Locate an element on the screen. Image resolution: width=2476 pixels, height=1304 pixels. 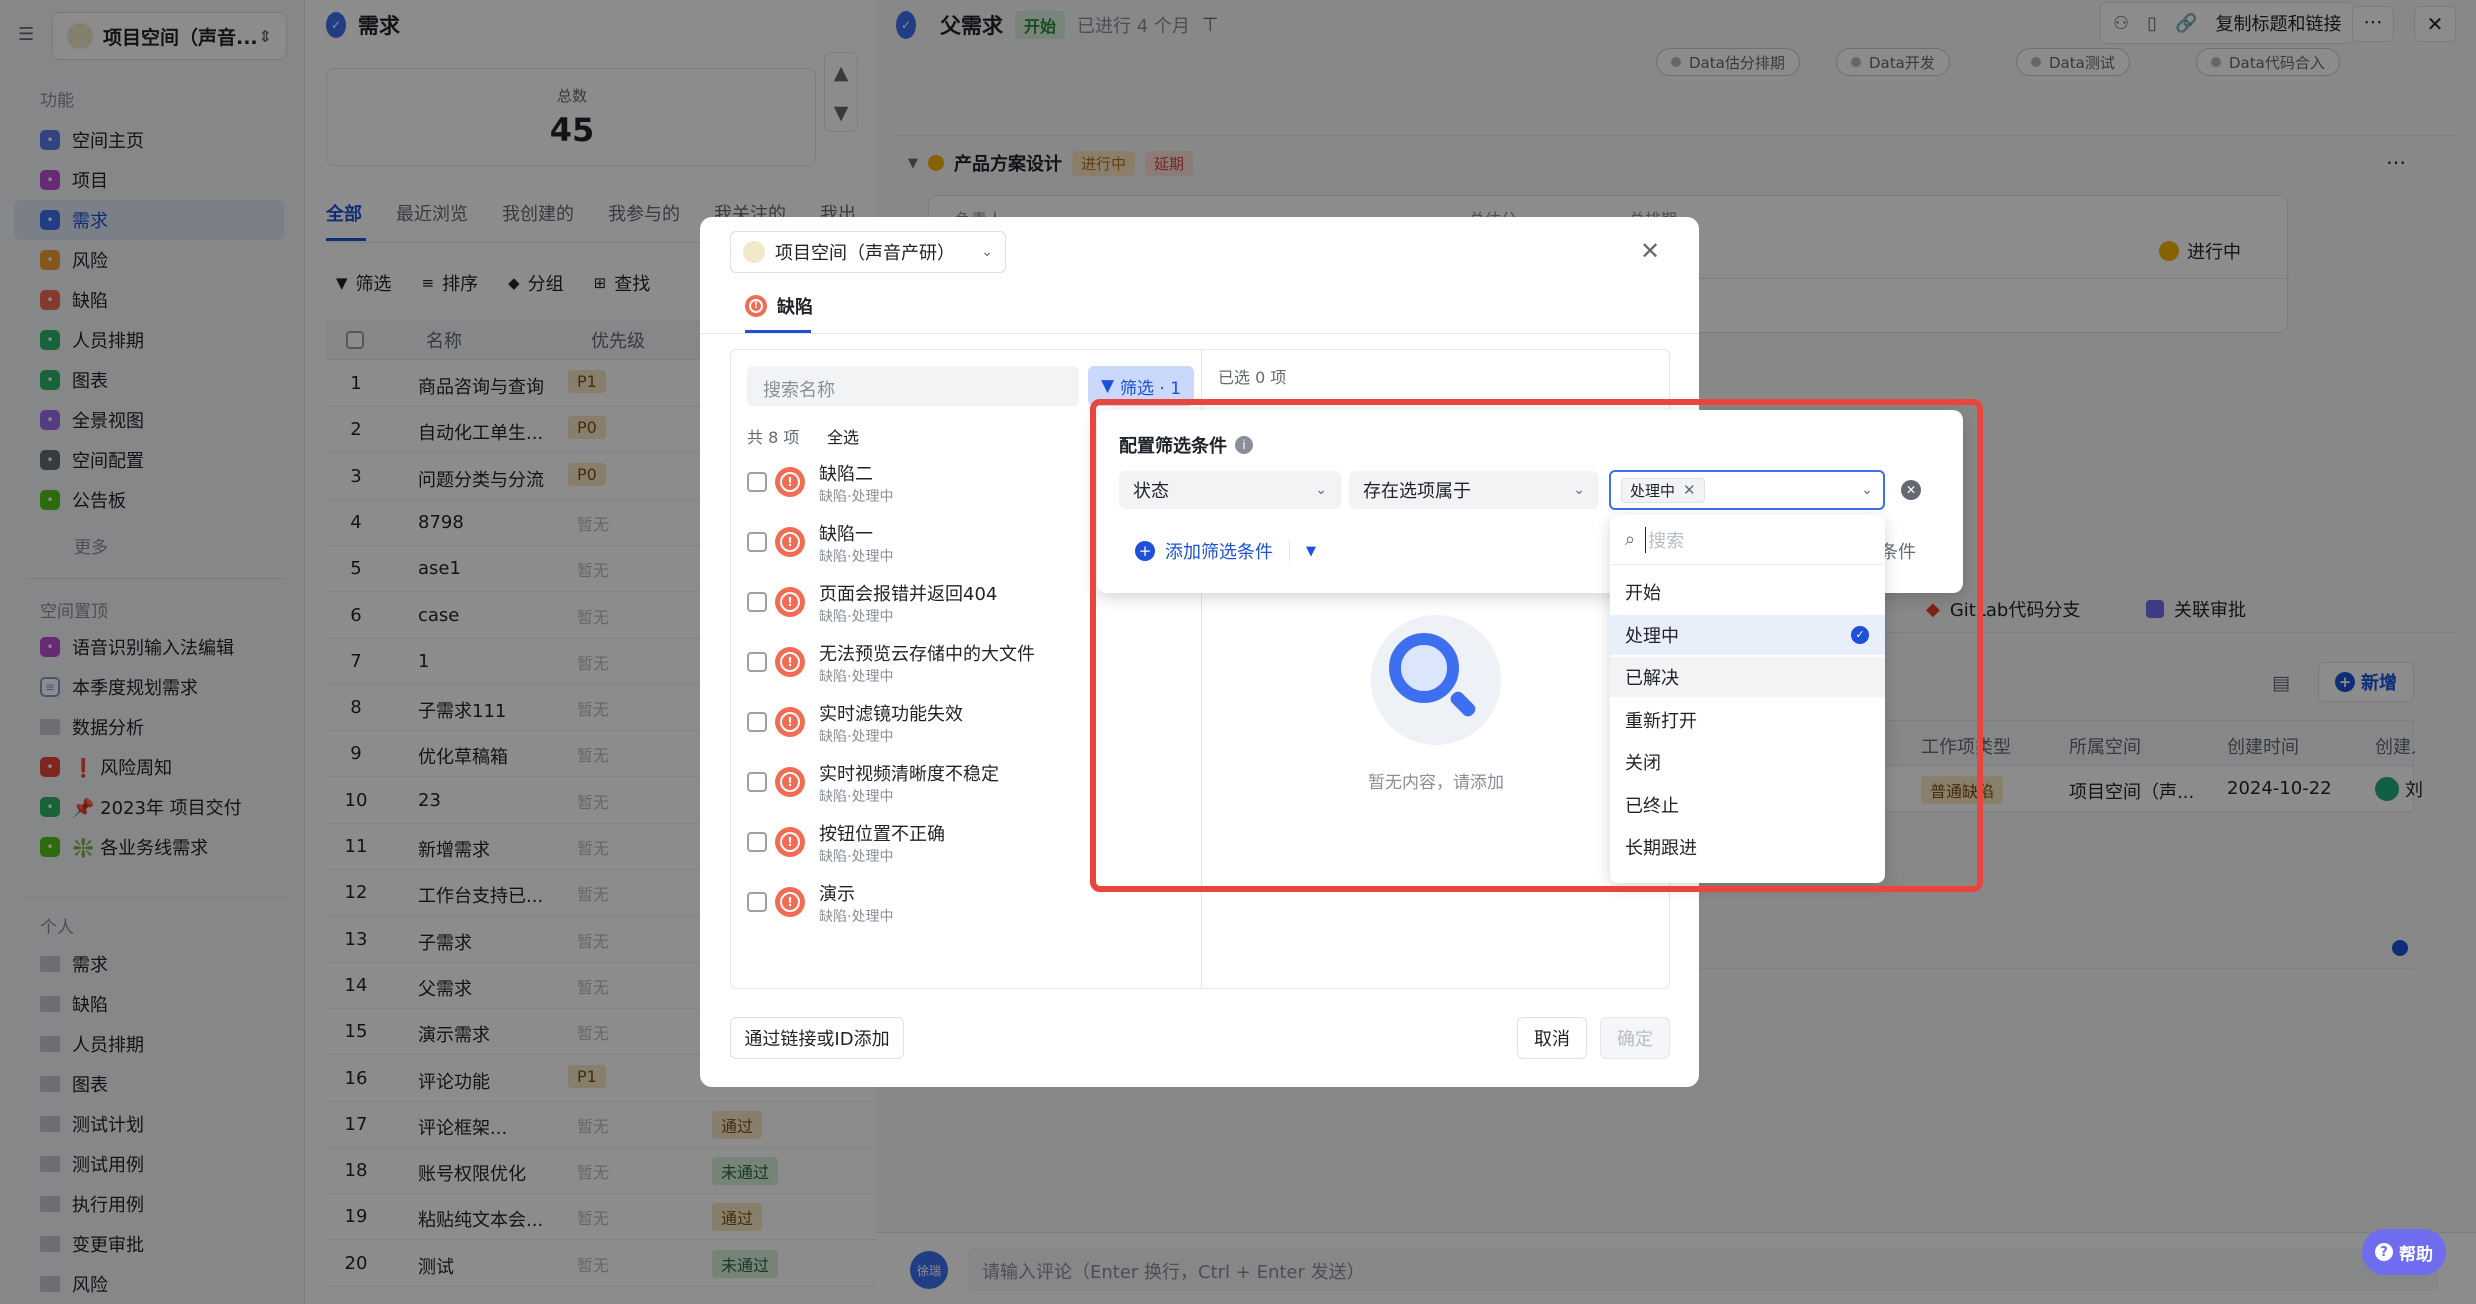
chip-remove-icon: ✕ is located at coordinates (1689, 490).